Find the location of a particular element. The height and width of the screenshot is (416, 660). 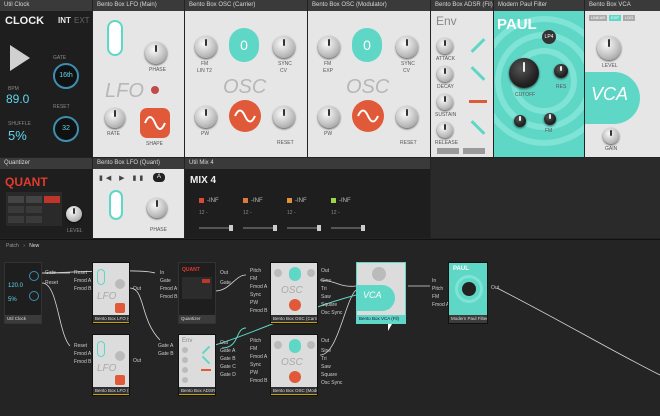

lfo-quant-rate-slider is located at coordinates (116, 205).